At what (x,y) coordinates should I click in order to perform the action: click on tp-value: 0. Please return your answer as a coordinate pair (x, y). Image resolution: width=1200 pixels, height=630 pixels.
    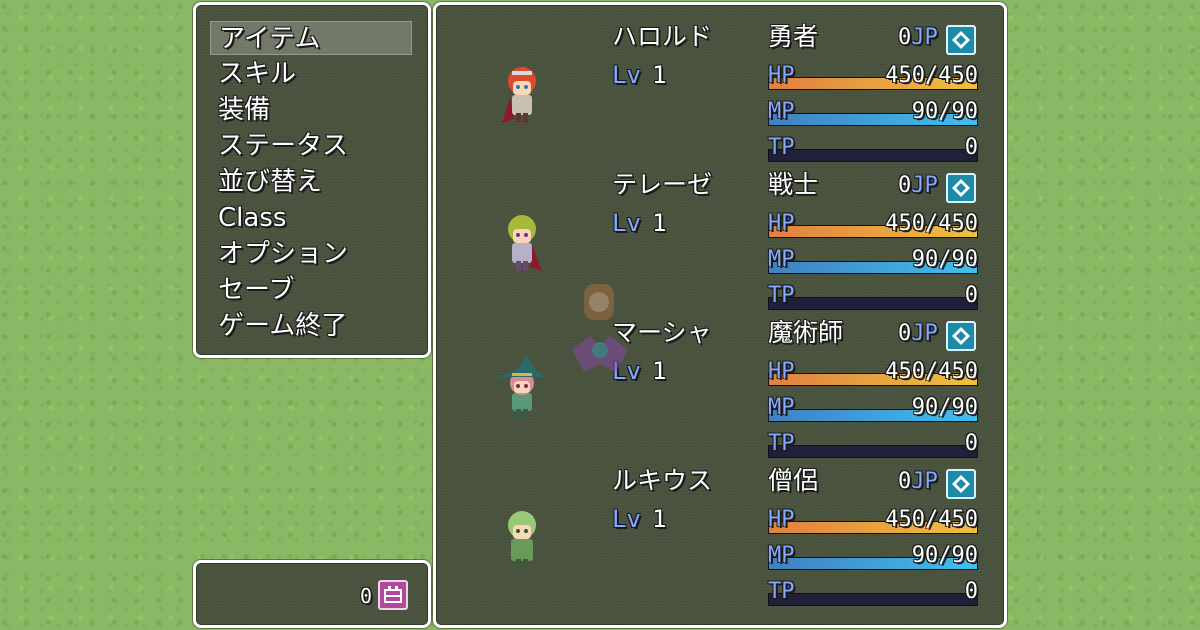
    Looking at the image, I should click on (971, 591).